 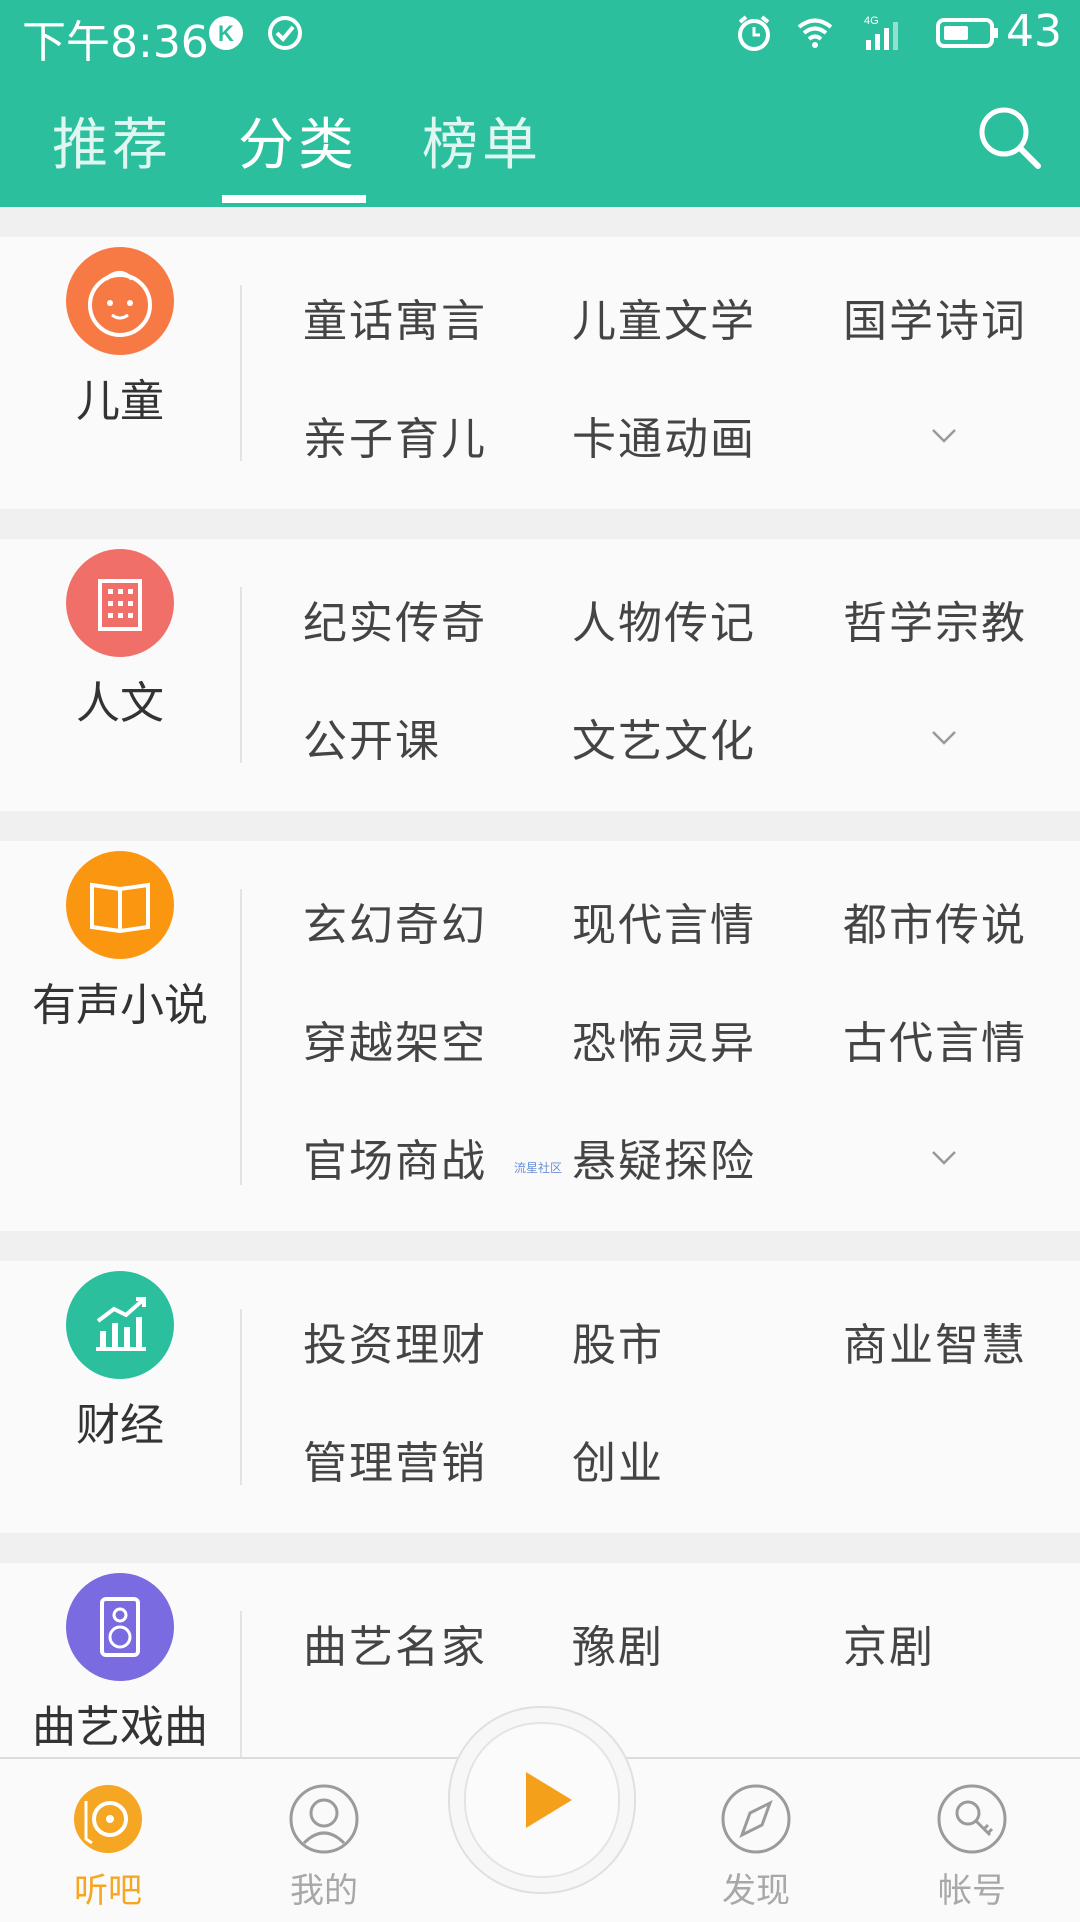 What do you see at coordinates (935, 1341) in the screenshot?
I see `subcategory-item: 商业智慧` at bounding box center [935, 1341].